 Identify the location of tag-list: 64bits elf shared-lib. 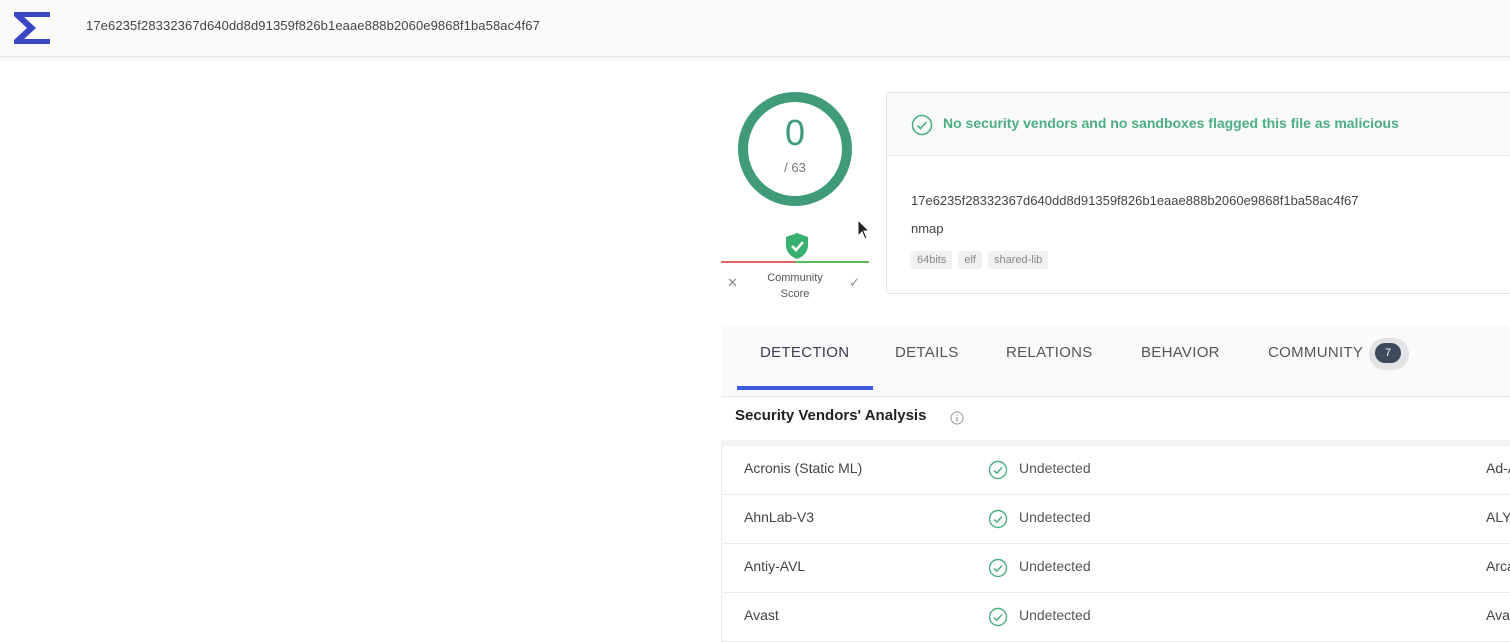
(980, 260).